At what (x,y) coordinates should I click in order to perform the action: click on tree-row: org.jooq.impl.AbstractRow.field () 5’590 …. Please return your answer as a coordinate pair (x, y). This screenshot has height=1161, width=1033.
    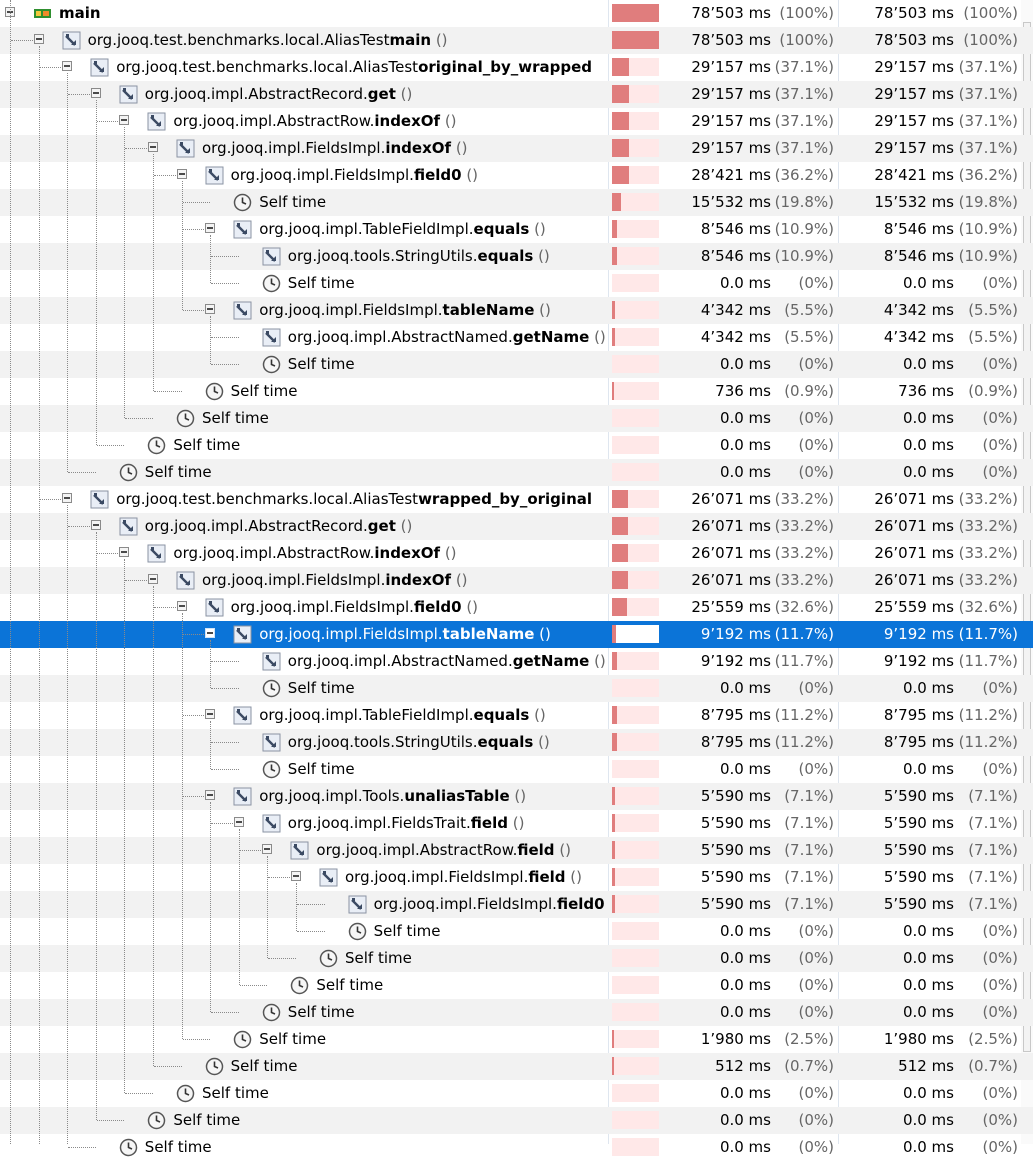
    Looking at the image, I should click on (516, 850).